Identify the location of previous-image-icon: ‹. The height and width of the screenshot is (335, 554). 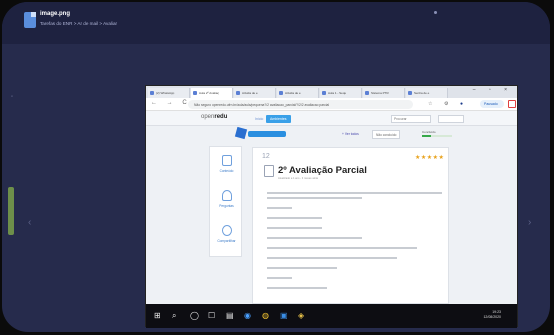
(29, 222).